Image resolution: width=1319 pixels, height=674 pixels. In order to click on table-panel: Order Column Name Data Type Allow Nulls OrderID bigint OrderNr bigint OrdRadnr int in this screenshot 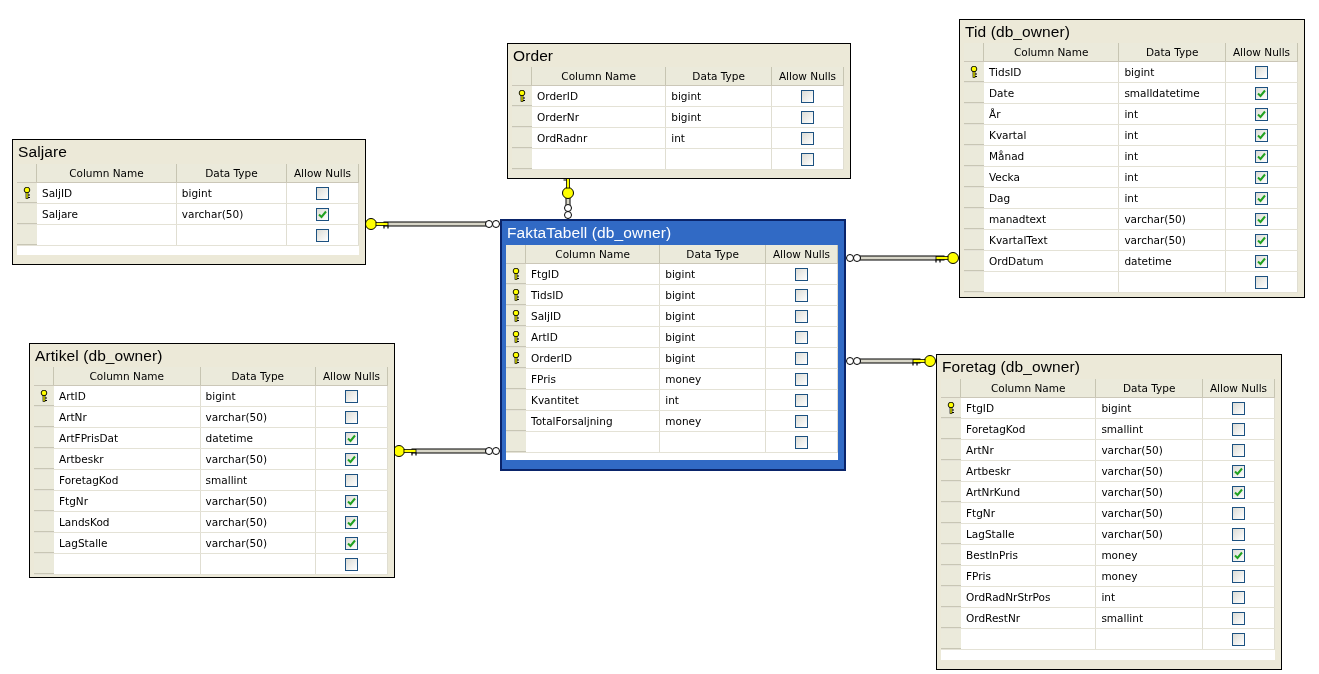, I will do `click(679, 111)`.